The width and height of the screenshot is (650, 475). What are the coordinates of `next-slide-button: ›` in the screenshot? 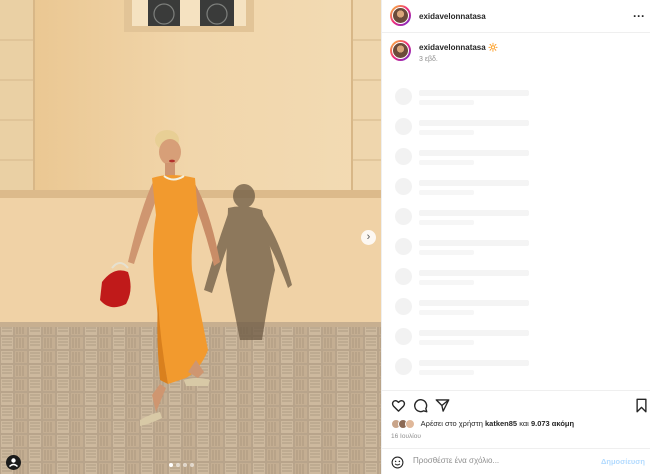 It's located at (368, 237).